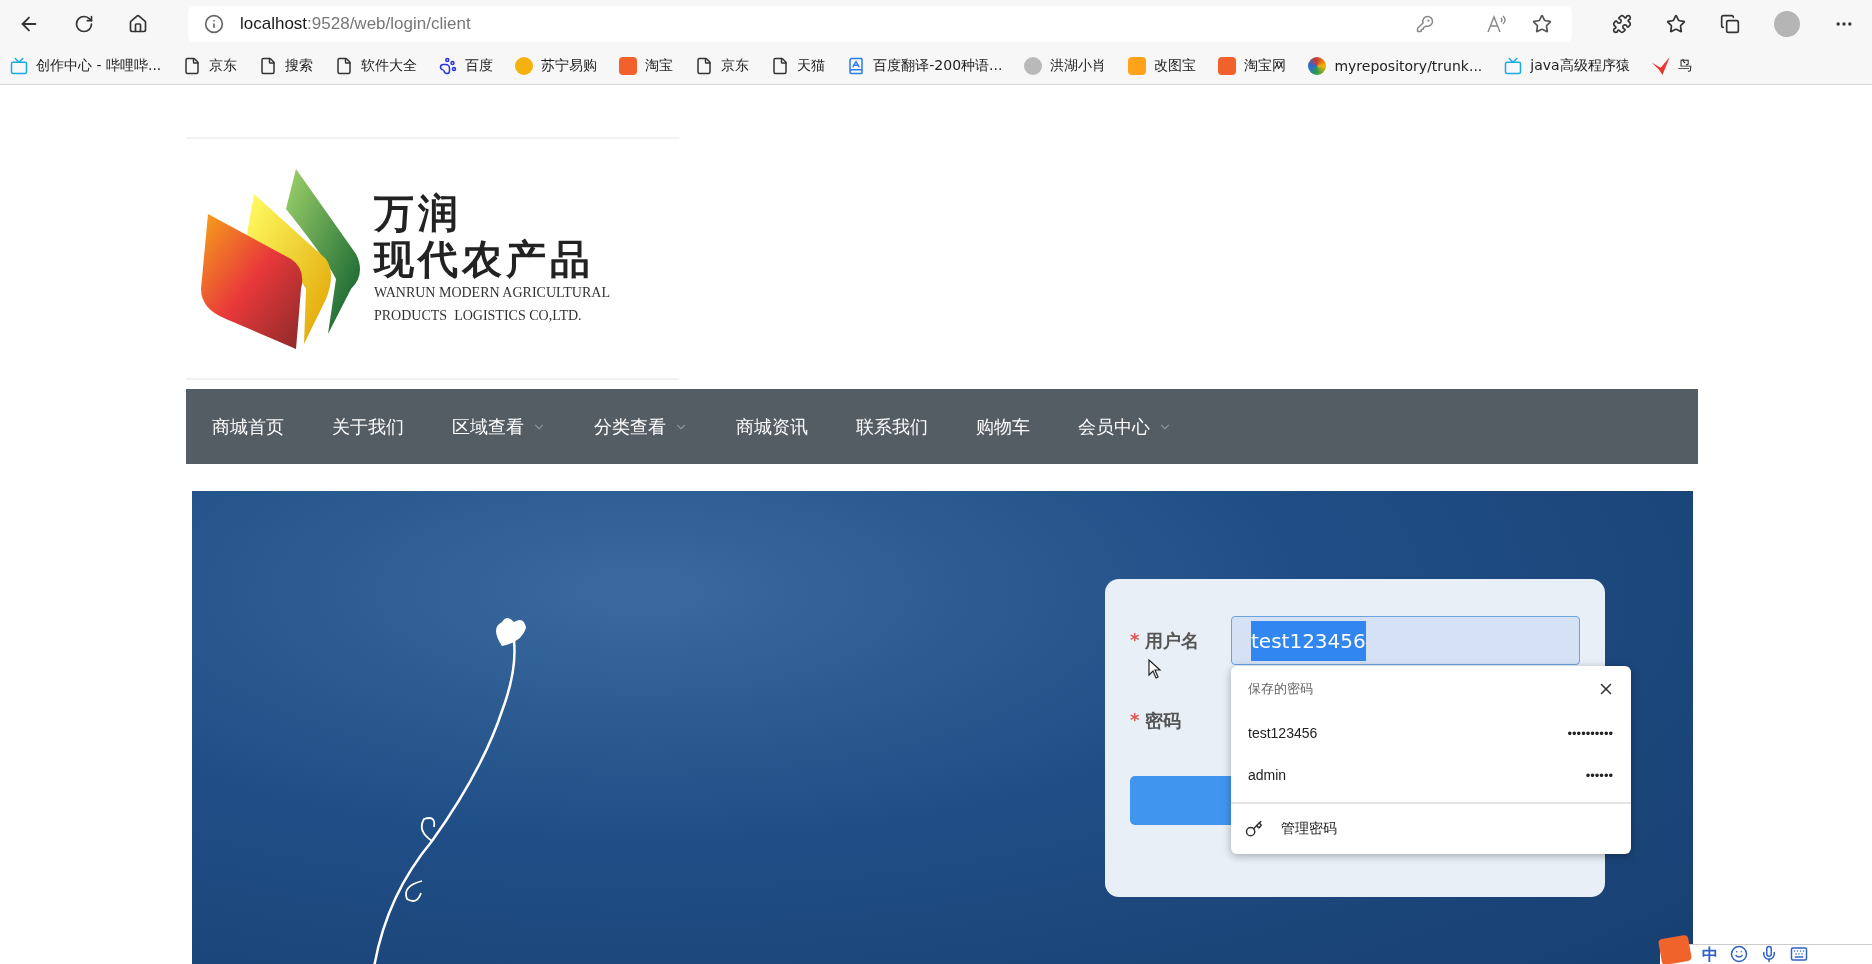 The width and height of the screenshot is (1872, 964). I want to click on nav-item: 分类查看, so click(641, 426).